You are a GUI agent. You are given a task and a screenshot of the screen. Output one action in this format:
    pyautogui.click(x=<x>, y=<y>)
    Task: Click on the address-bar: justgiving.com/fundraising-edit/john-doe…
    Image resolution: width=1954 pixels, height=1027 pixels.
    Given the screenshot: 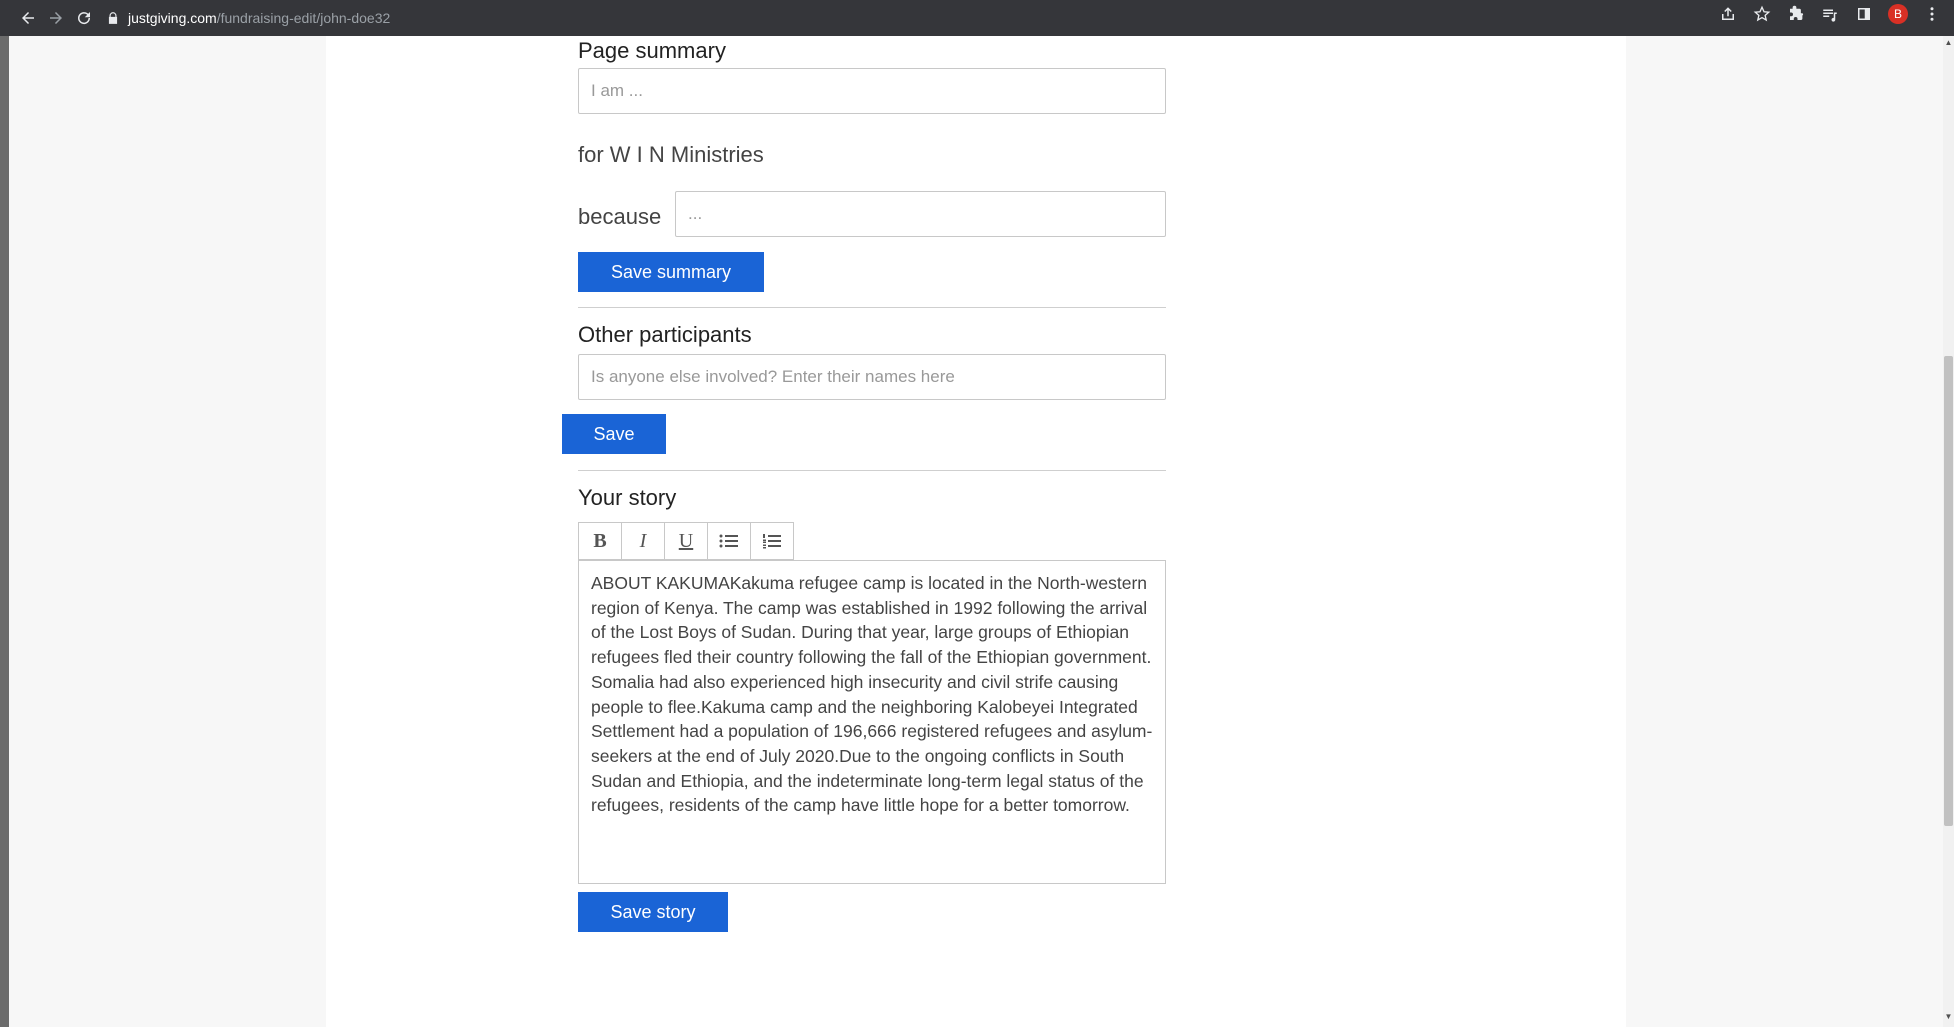 What is the action you would take?
    pyautogui.click(x=248, y=18)
    